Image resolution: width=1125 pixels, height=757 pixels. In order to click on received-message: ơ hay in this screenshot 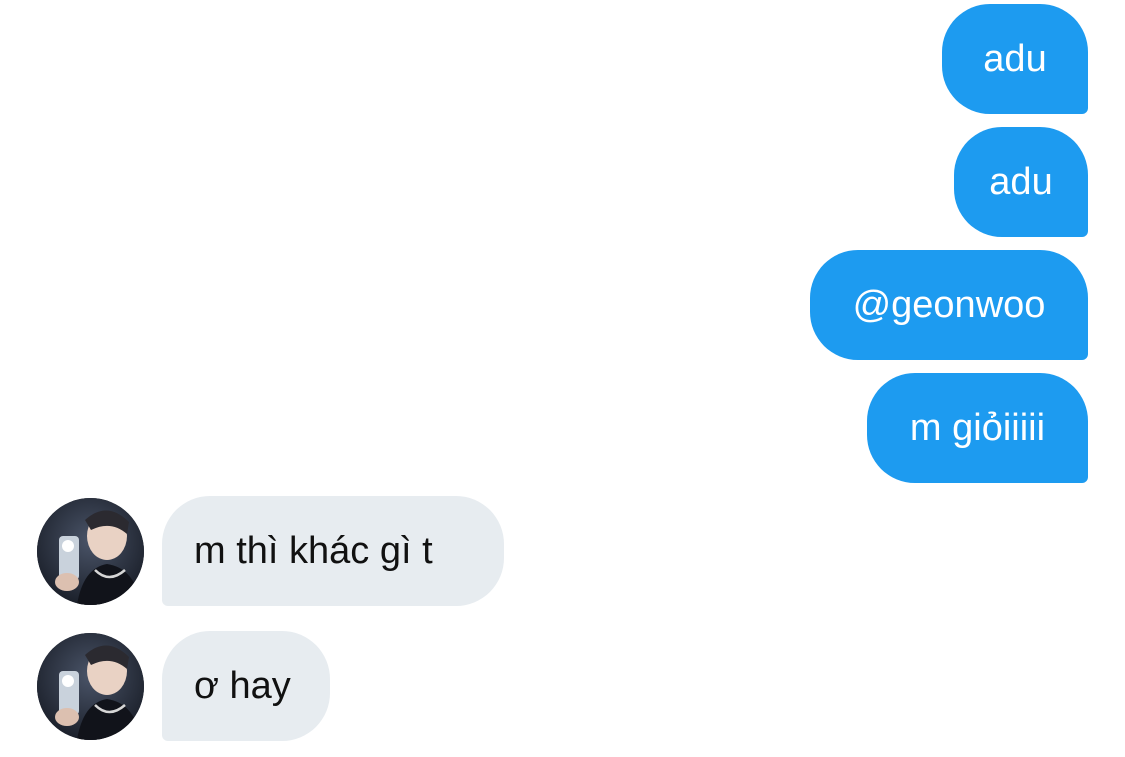, I will do `click(246, 686)`.